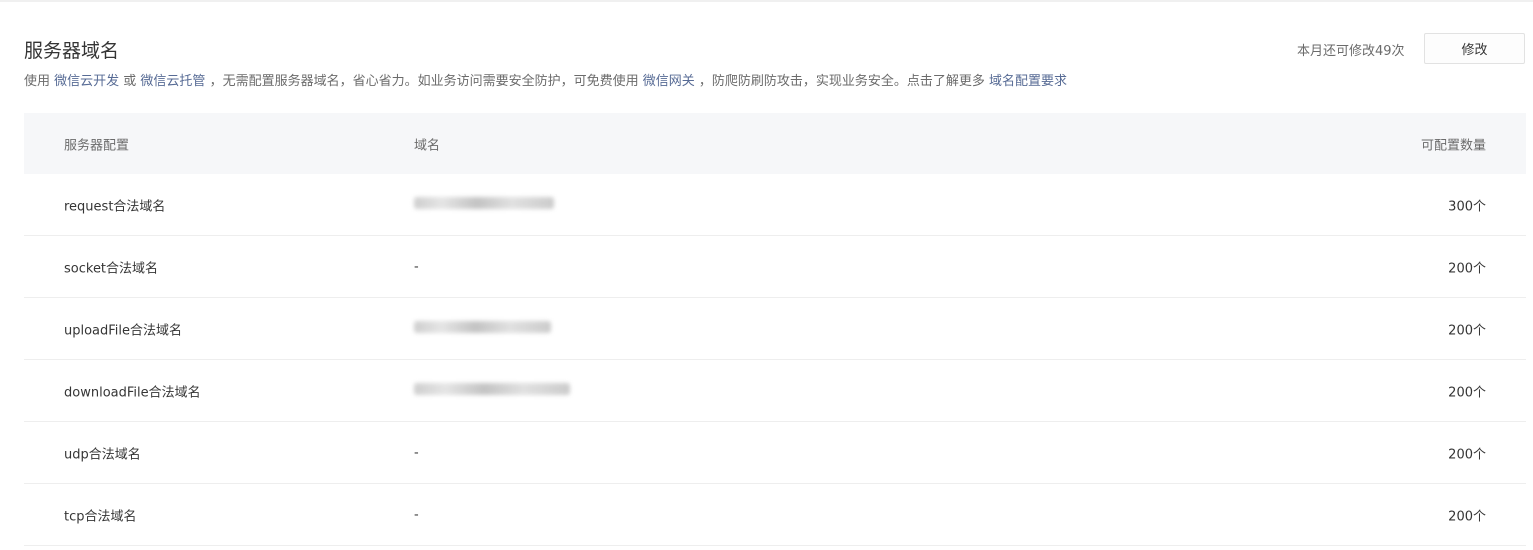 The width and height of the screenshot is (1533, 550). What do you see at coordinates (1453, 145) in the screenshot?
I see `header-quantity: 可配置数量` at bounding box center [1453, 145].